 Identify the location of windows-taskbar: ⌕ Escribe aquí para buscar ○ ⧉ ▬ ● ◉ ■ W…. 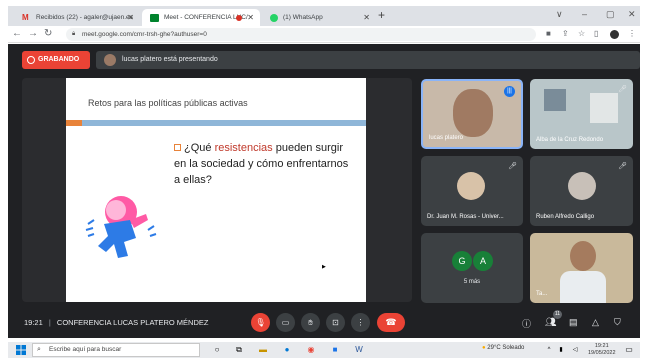
(324, 350).